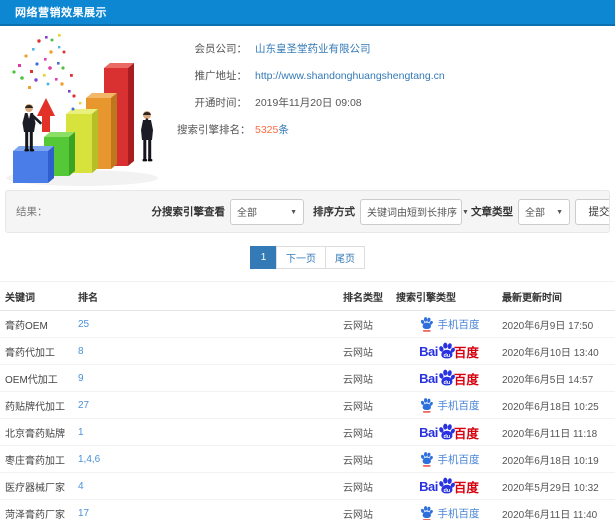 Image resolution: width=615 pixels, height=520 pixels. I want to click on page-button-current: 1, so click(263, 257).